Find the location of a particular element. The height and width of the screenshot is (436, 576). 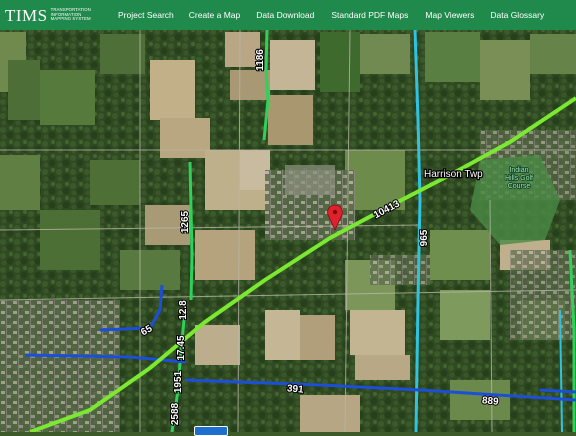

route-label-12-8: 12.8 is located at coordinates (183, 310).